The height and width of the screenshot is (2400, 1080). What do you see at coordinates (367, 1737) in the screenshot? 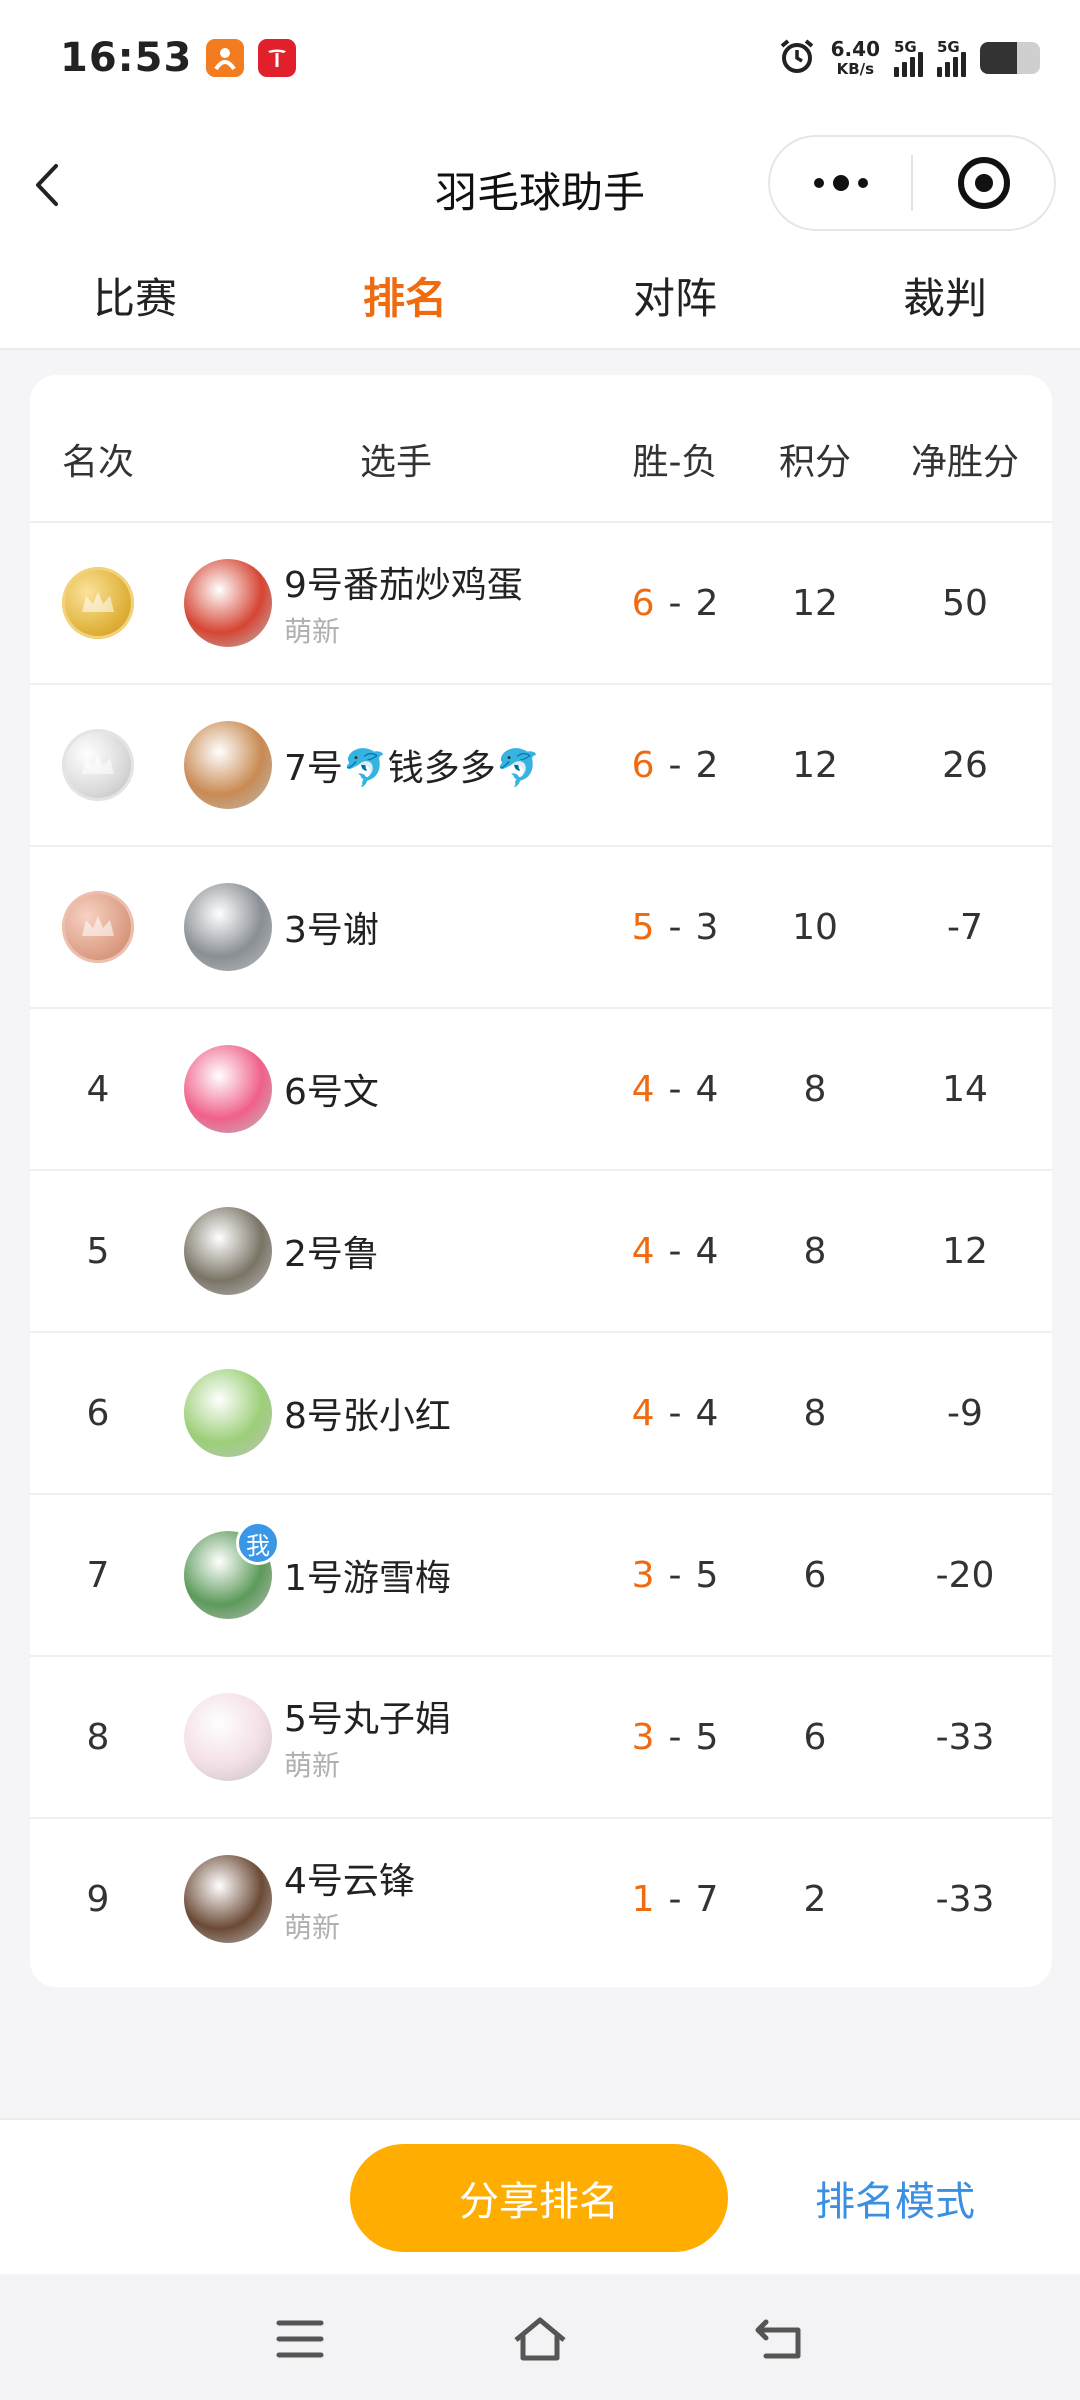
I see `player-info: 5号丸子娟 萌新` at bounding box center [367, 1737].